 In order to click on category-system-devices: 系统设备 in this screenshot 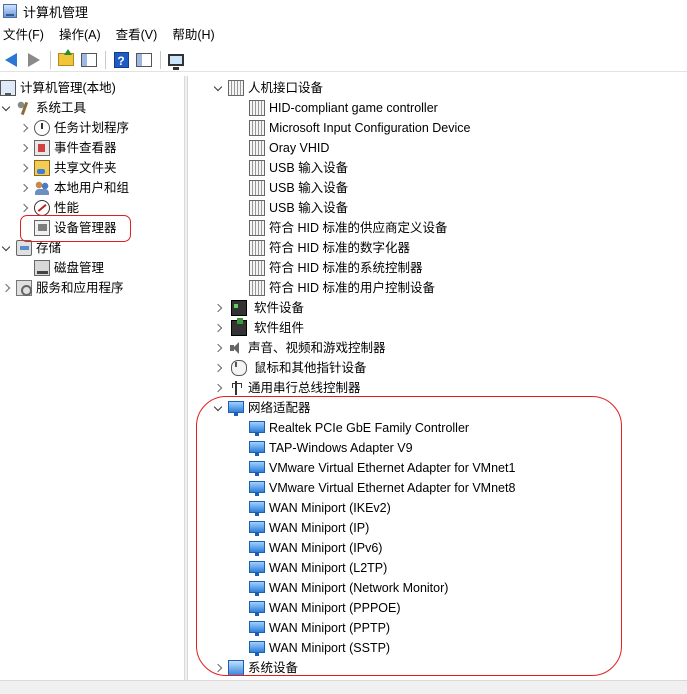, I will do `click(255, 668)`.